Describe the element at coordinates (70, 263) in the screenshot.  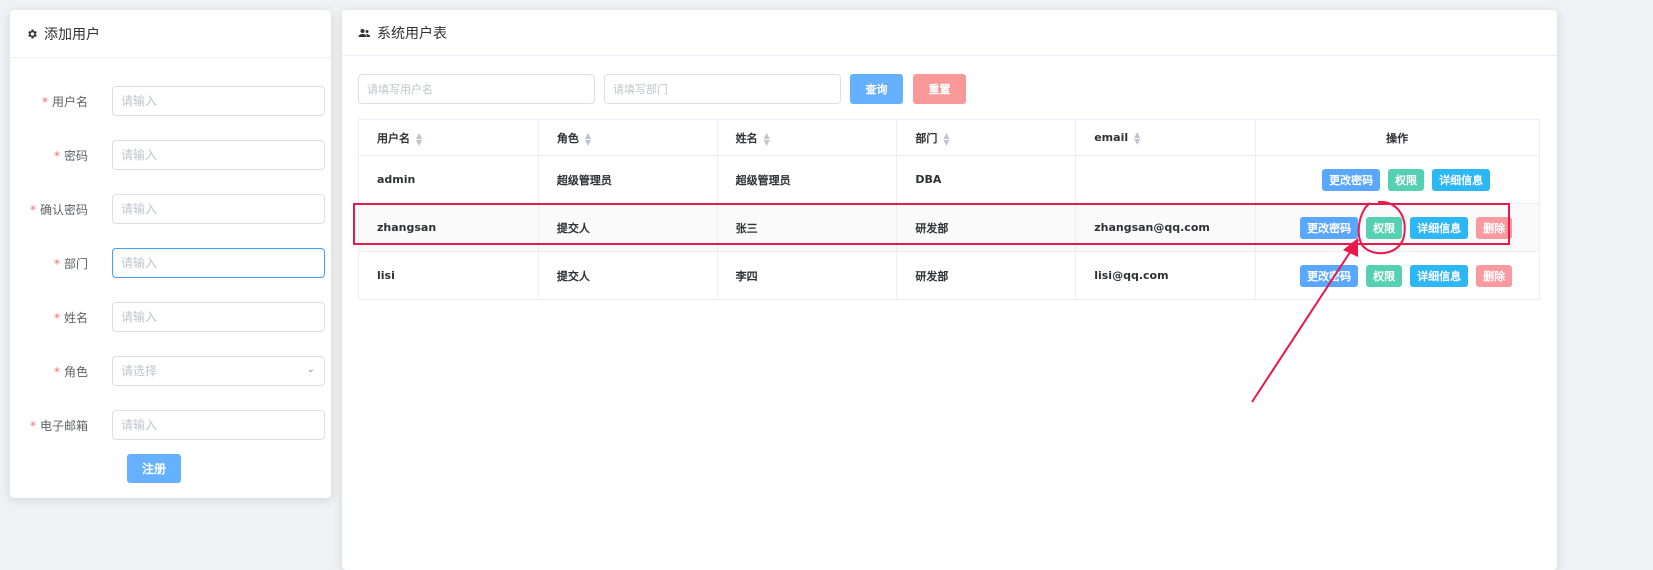
I see `department-label: * 部门` at that location.